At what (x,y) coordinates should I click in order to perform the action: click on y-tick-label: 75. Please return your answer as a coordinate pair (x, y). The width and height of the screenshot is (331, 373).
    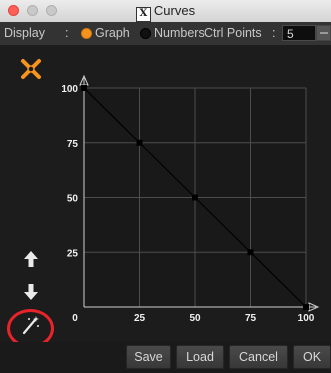
    Looking at the image, I should click on (73, 144).